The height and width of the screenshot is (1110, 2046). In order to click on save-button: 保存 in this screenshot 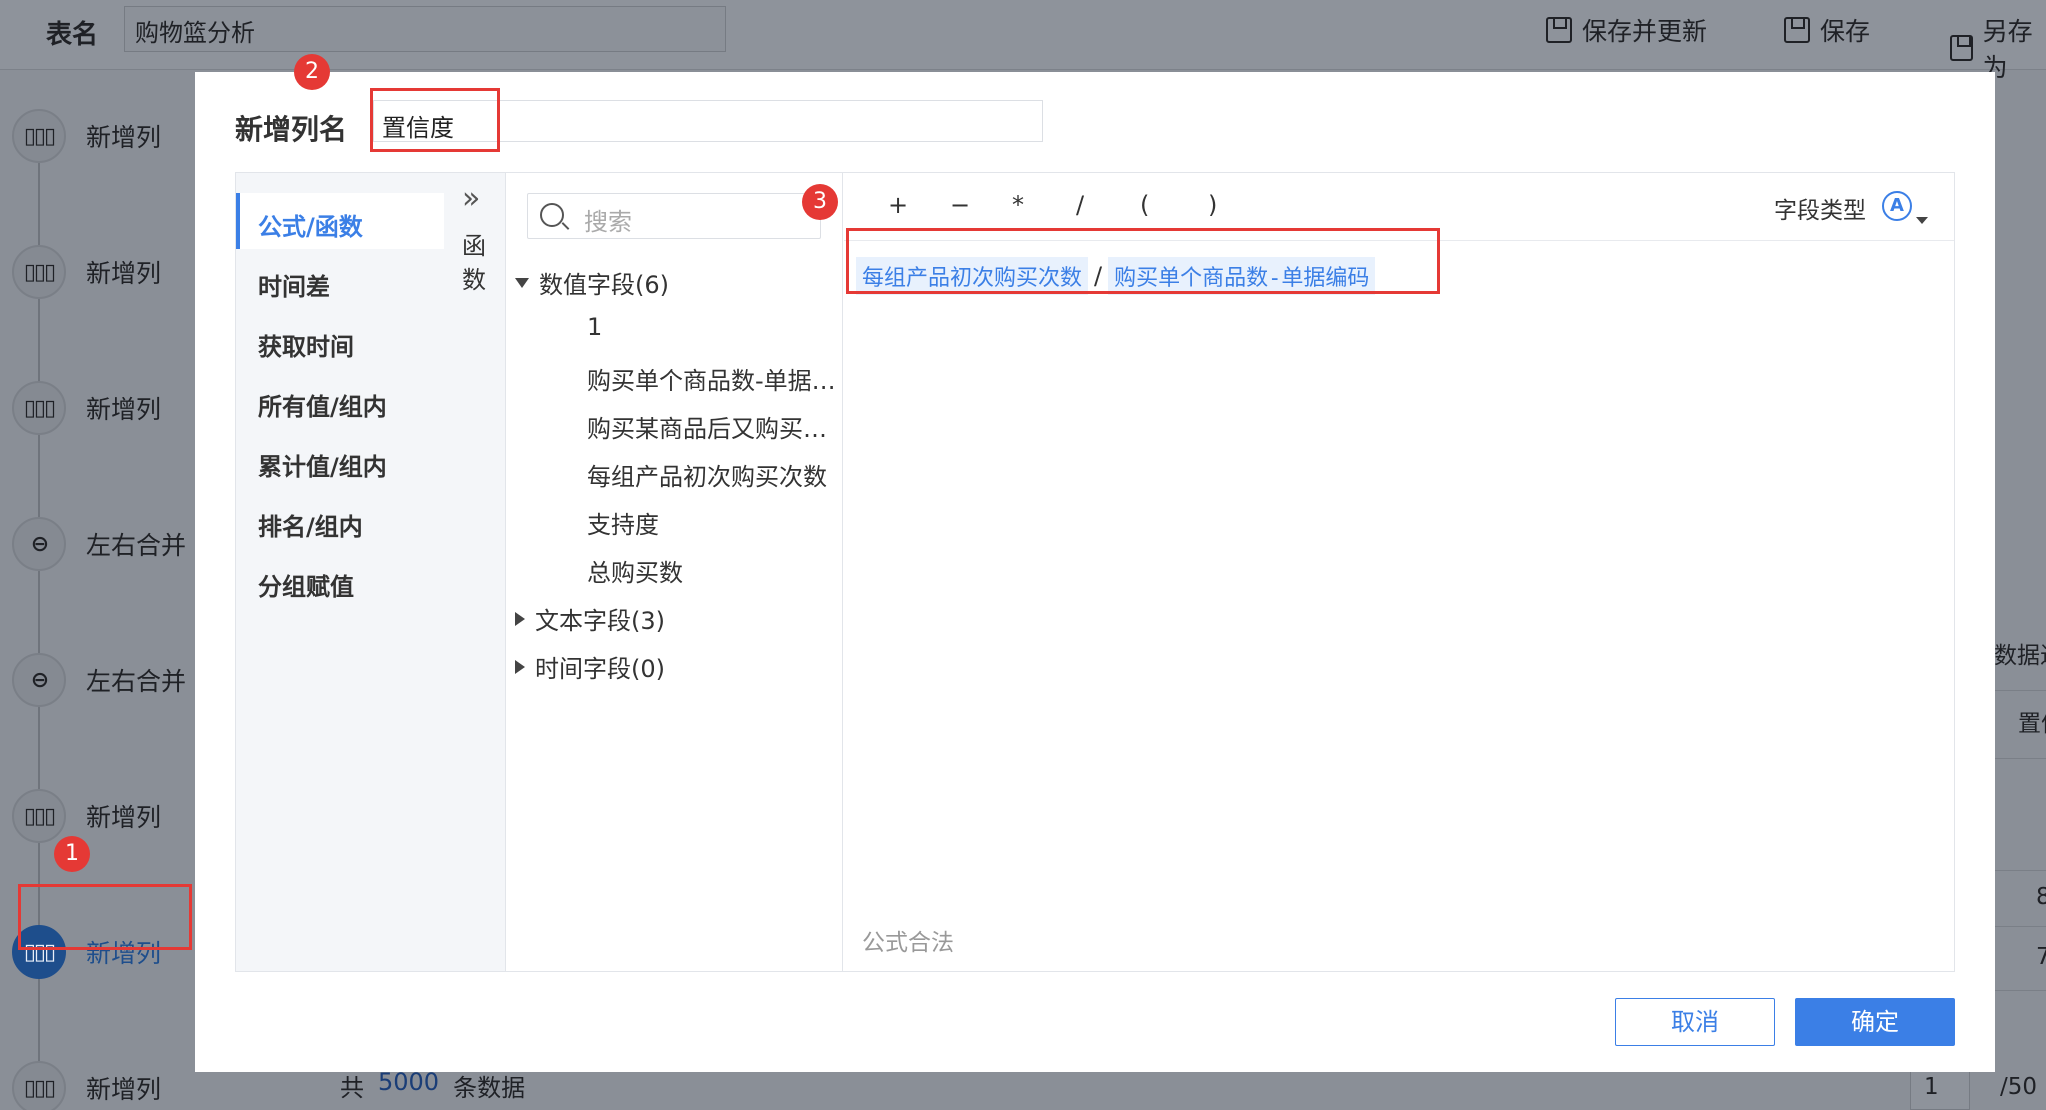, I will do `click(1827, 30)`.